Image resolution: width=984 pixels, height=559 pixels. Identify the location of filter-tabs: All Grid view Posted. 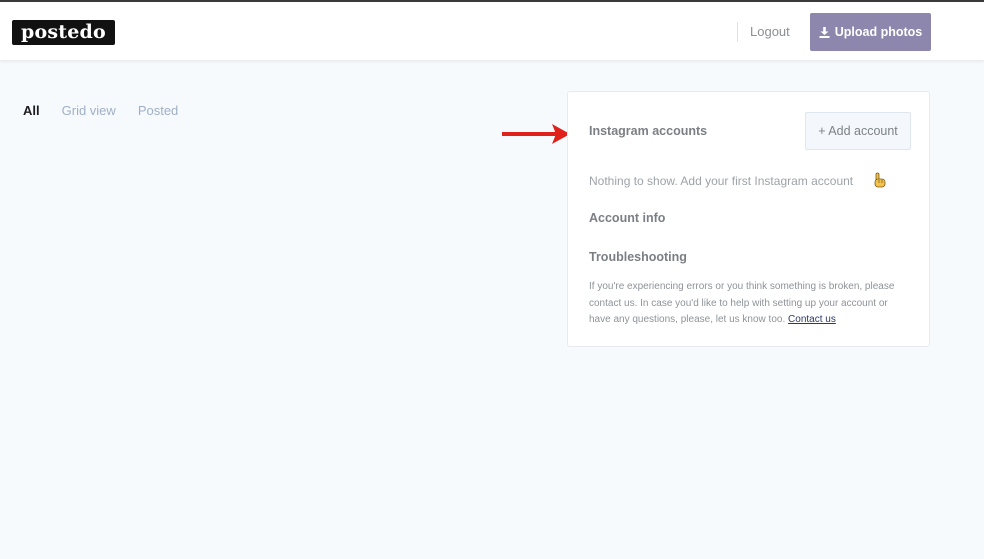
(100, 110).